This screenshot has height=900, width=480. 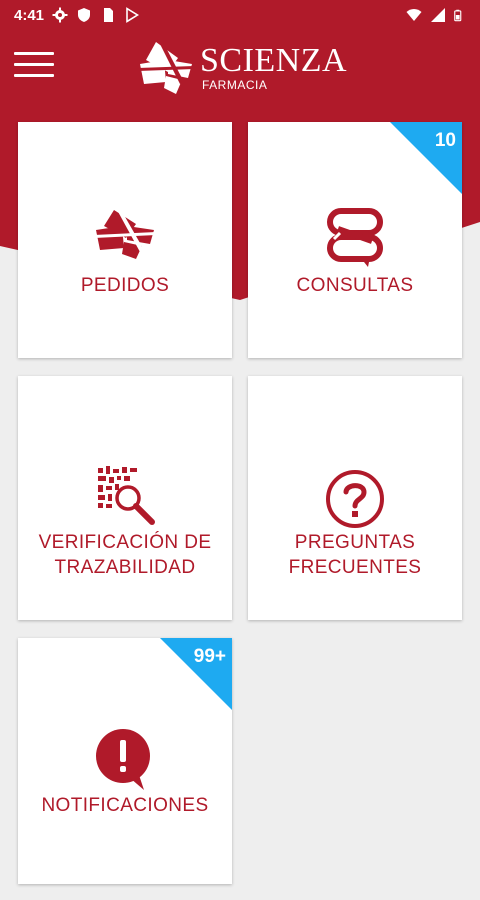 What do you see at coordinates (438, 15) in the screenshot?
I see `signal-icon` at bounding box center [438, 15].